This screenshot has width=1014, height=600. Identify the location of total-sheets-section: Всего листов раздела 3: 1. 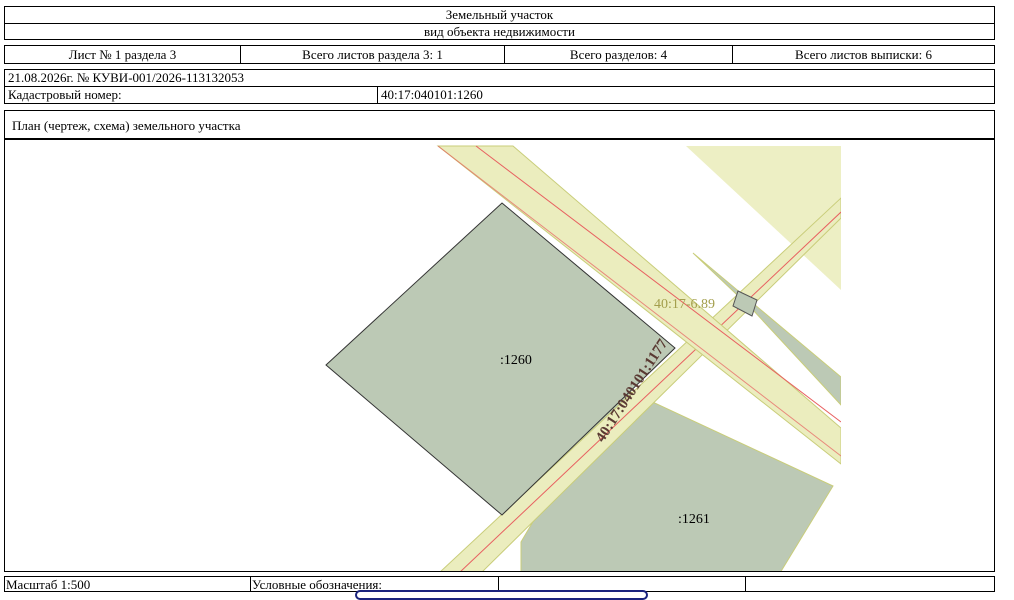
(372, 54).